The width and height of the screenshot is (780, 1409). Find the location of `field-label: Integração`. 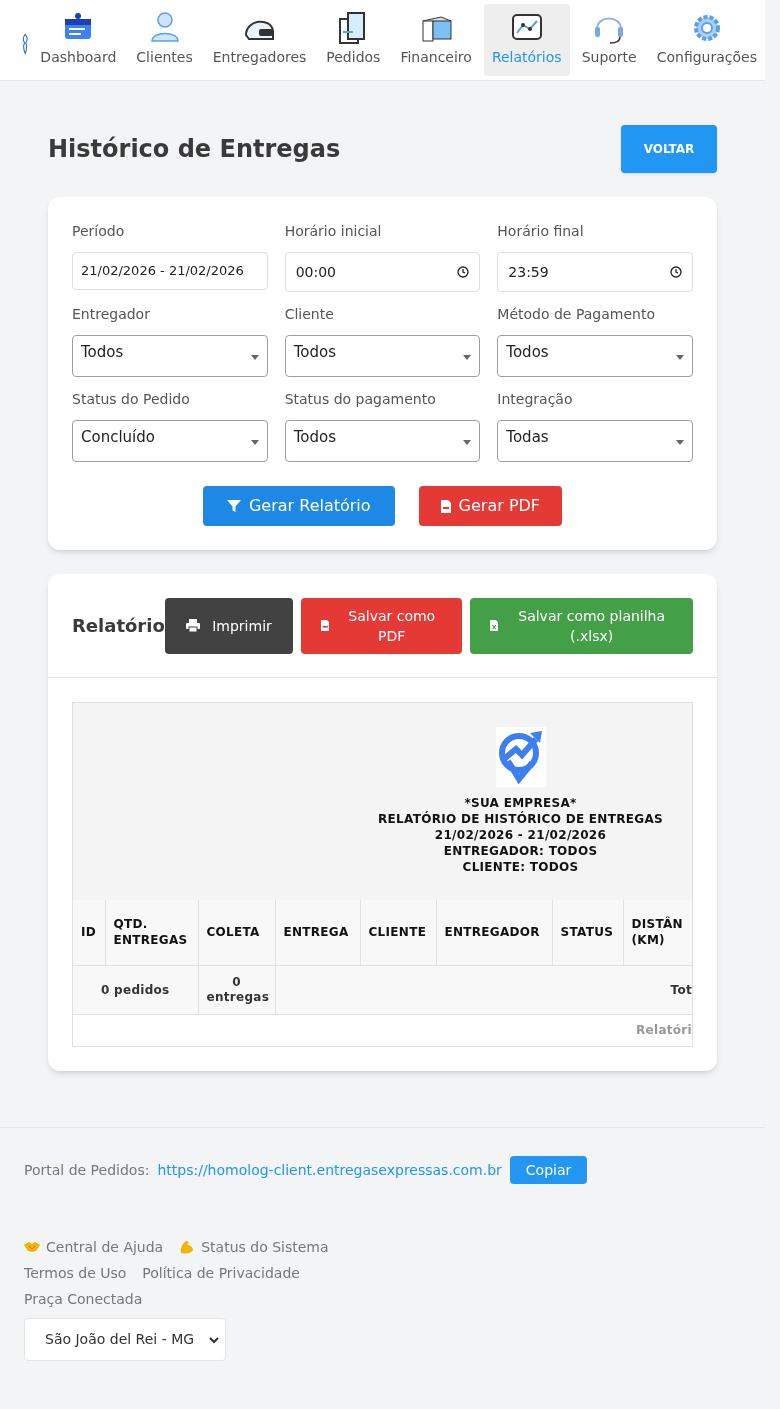

field-label: Integração is located at coordinates (535, 399).